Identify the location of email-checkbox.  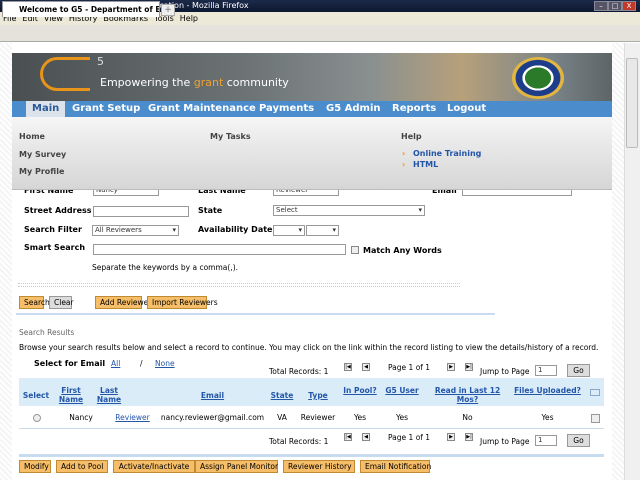
(595, 418).